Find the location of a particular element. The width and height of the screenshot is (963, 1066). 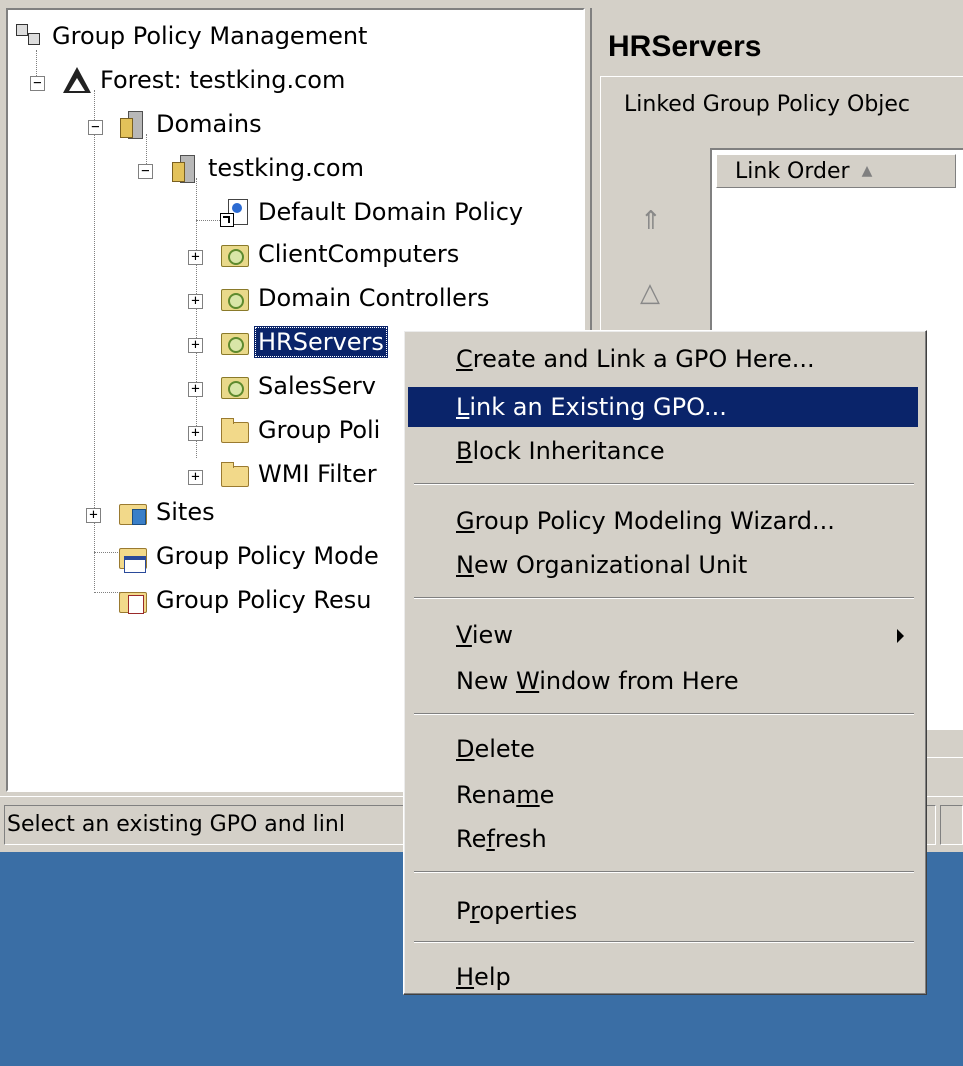

wmi-folder-icon is located at coordinates (235, 474).